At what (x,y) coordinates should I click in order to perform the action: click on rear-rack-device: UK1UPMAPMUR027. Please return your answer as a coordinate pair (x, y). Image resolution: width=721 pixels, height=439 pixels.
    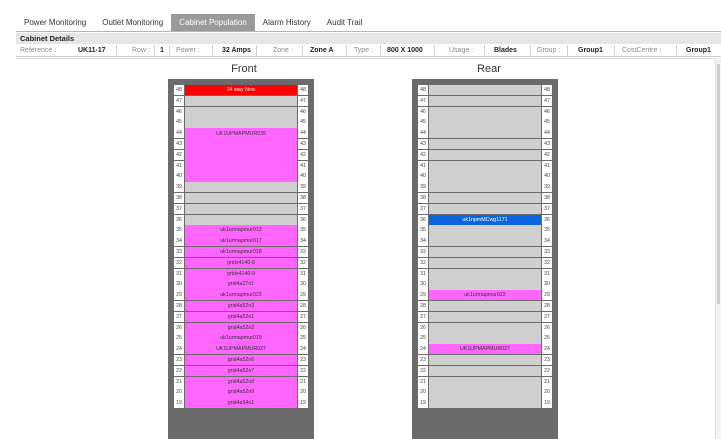
    Looking at the image, I should click on (485, 349).